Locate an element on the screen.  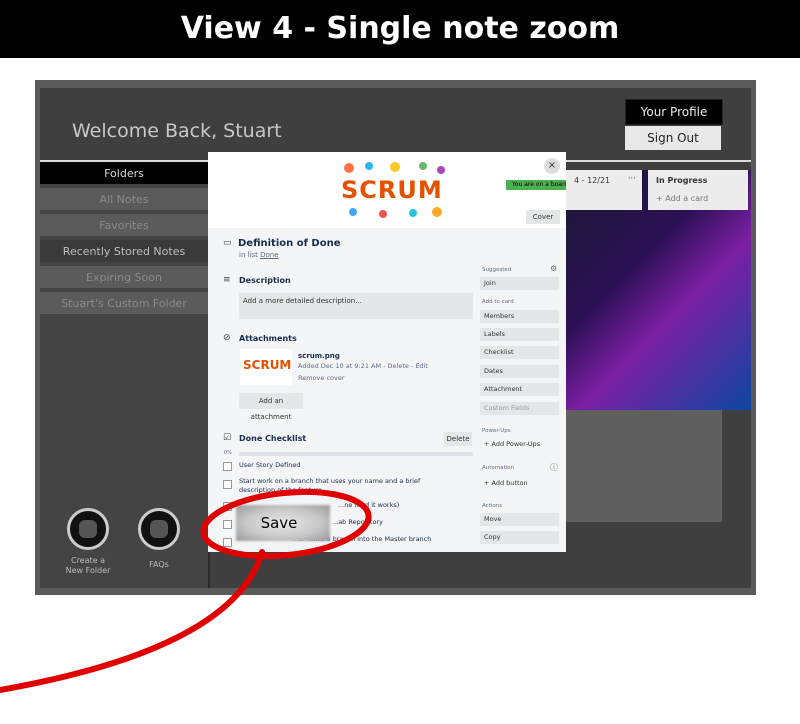
add-powerups-button: + Add Power-Ups is located at coordinates (519, 444).